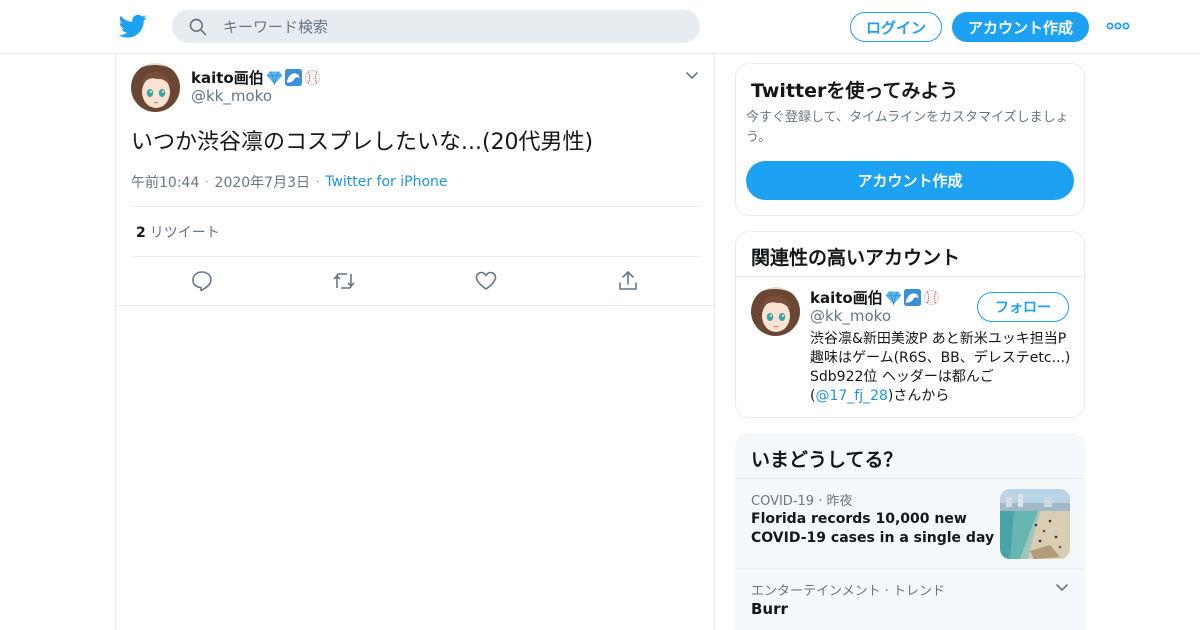  Describe the element at coordinates (133, 26) in the screenshot. I see `twitter-bird-icon` at that location.